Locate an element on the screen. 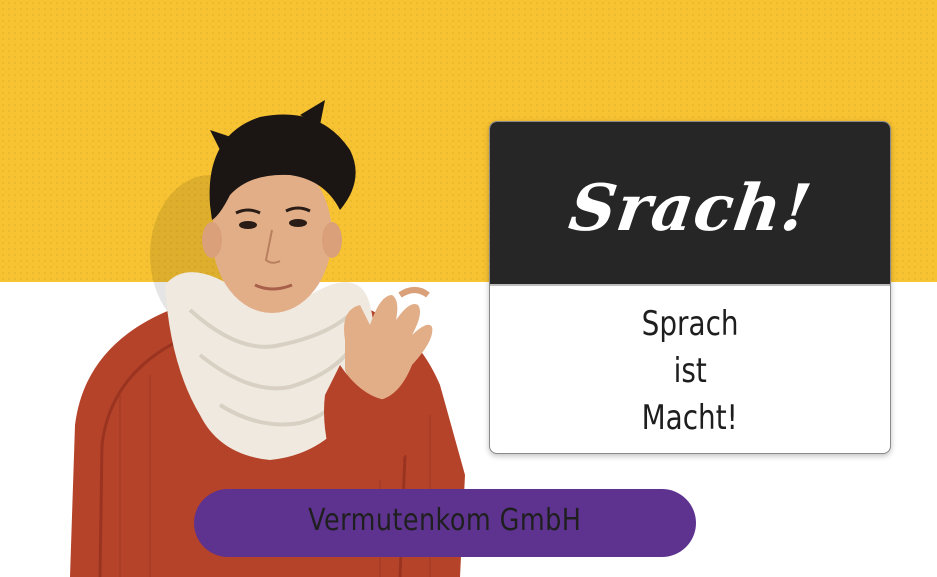  slogan-line-3: Macht! is located at coordinates (690, 418).